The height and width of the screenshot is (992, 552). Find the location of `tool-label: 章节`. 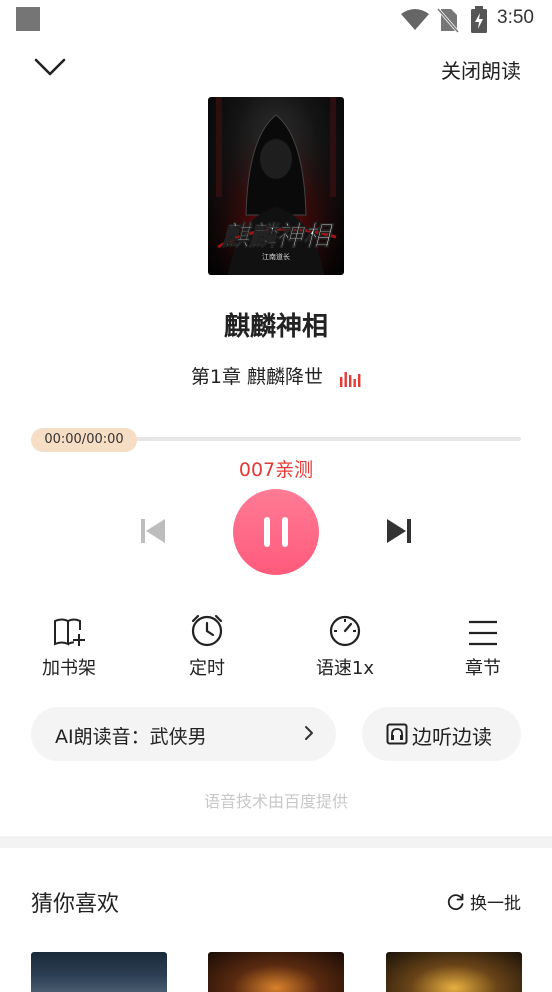

tool-label: 章节 is located at coordinates (483, 668).